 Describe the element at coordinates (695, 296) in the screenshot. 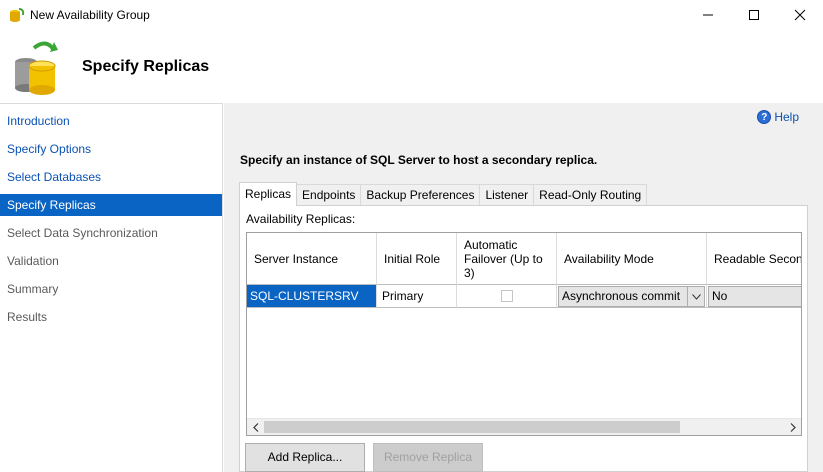

I see `chevron-down-icon` at that location.